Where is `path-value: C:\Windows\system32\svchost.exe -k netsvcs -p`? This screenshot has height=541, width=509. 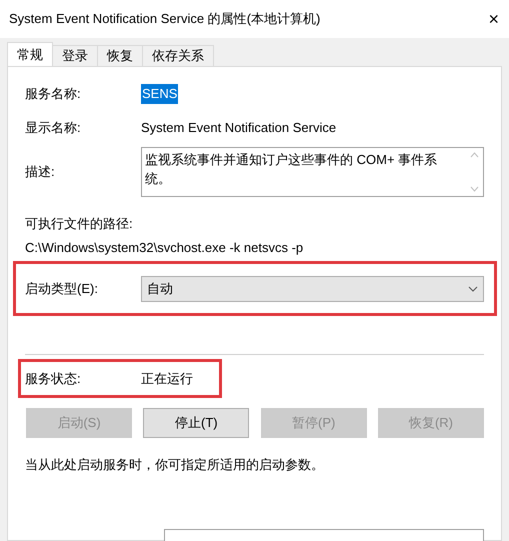
path-value: C:\Windows\system32\svchost.exe -k netsvcs -p is located at coordinates (164, 247).